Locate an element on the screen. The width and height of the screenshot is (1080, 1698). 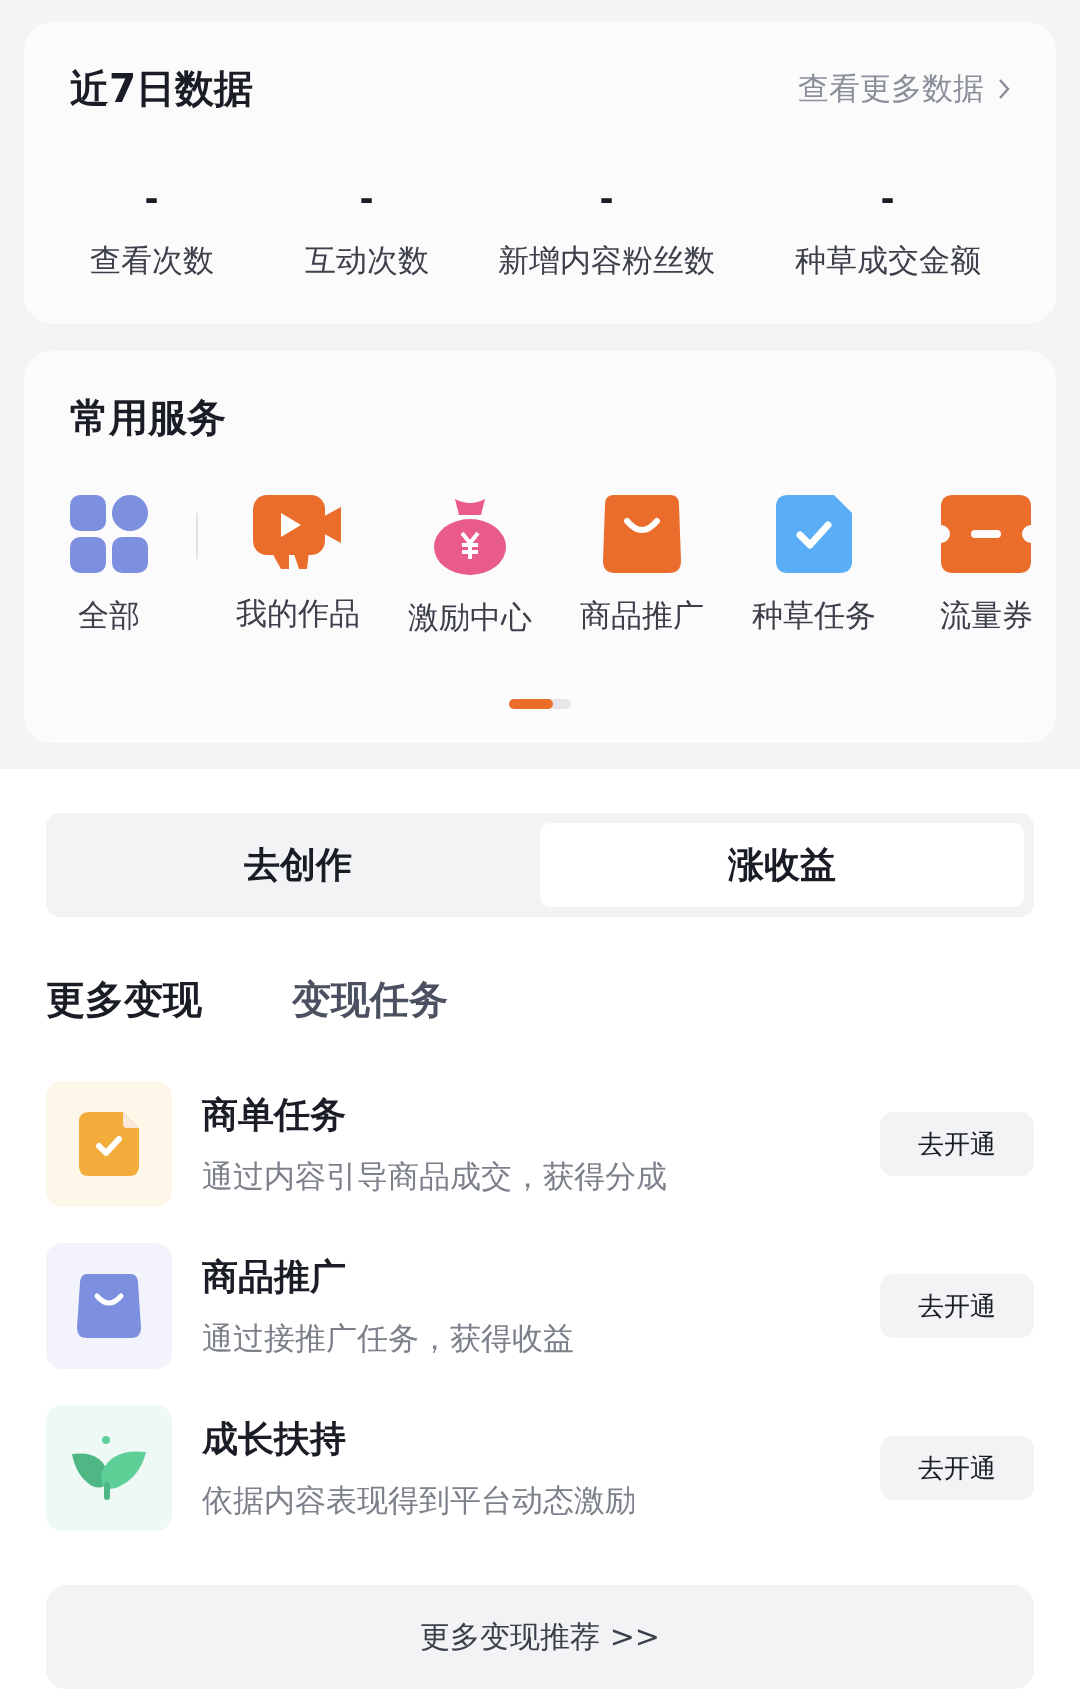
service-label: 激励中心 is located at coordinates (470, 617).